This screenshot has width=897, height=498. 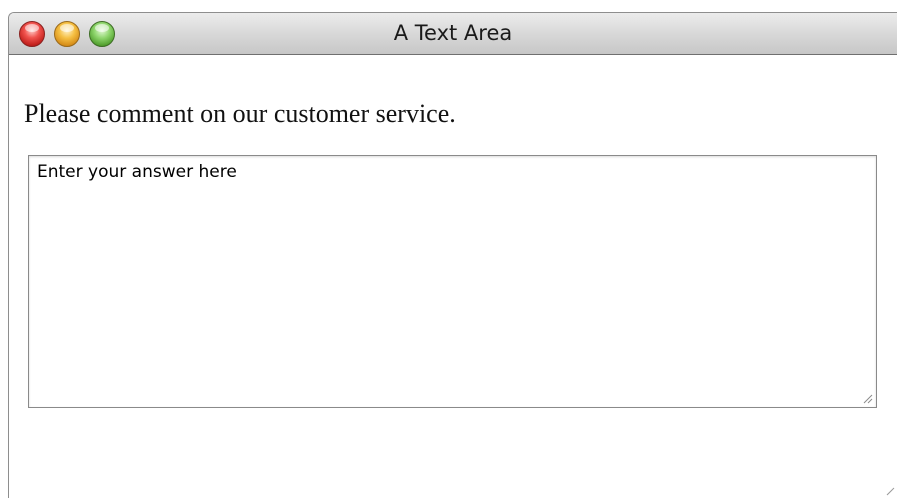 I want to click on window-resize-grip-icon, so click(x=890, y=491).